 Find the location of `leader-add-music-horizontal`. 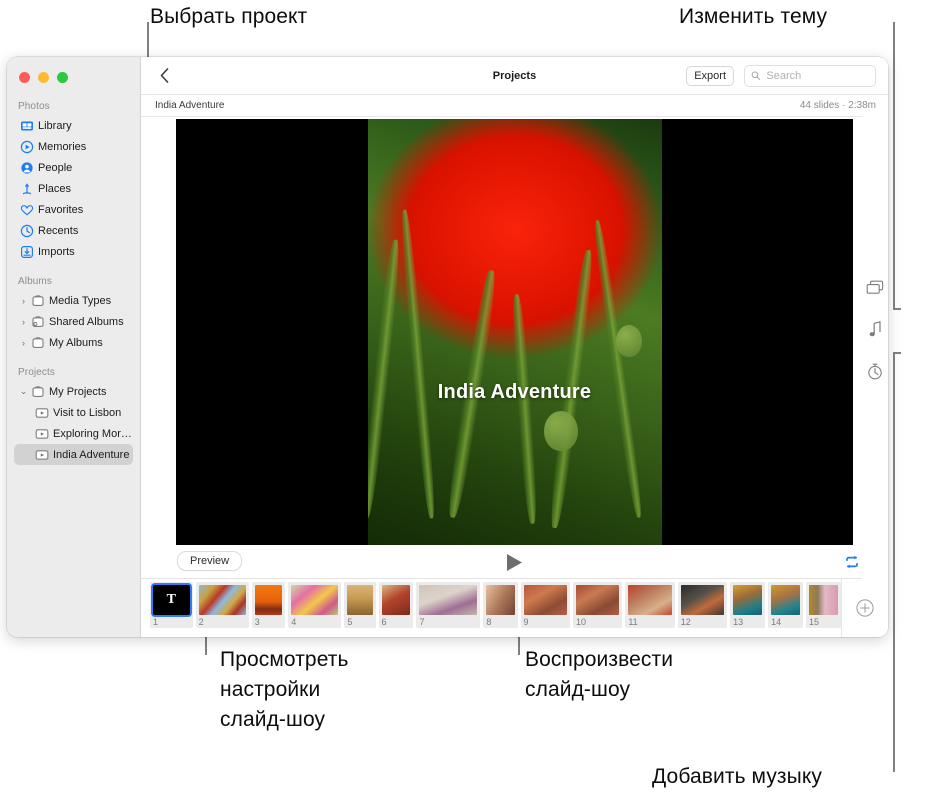

leader-add-music-horizontal is located at coordinates (897, 353).